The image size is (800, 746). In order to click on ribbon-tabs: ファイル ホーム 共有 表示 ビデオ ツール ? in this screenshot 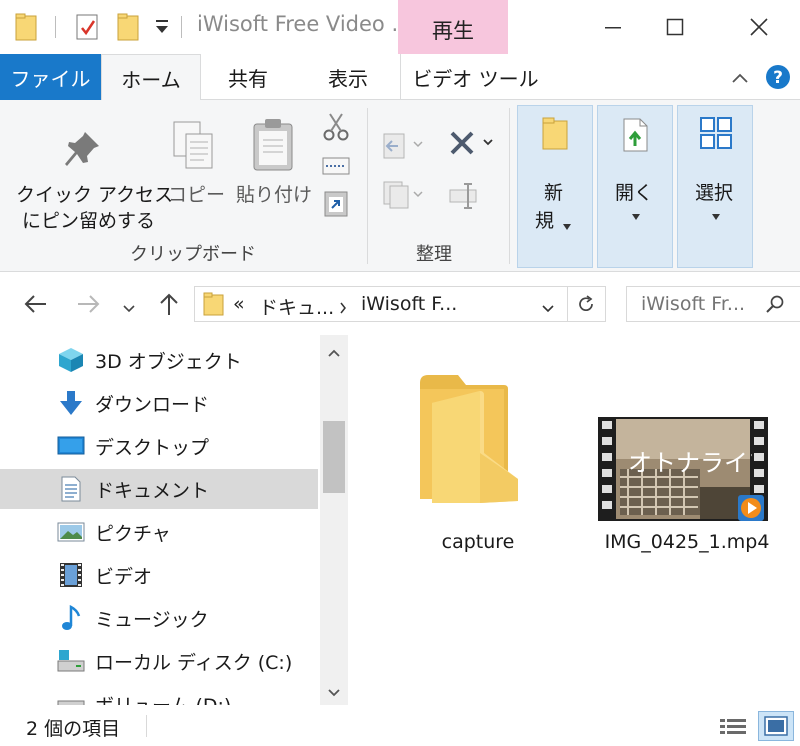, I will do `click(400, 77)`.